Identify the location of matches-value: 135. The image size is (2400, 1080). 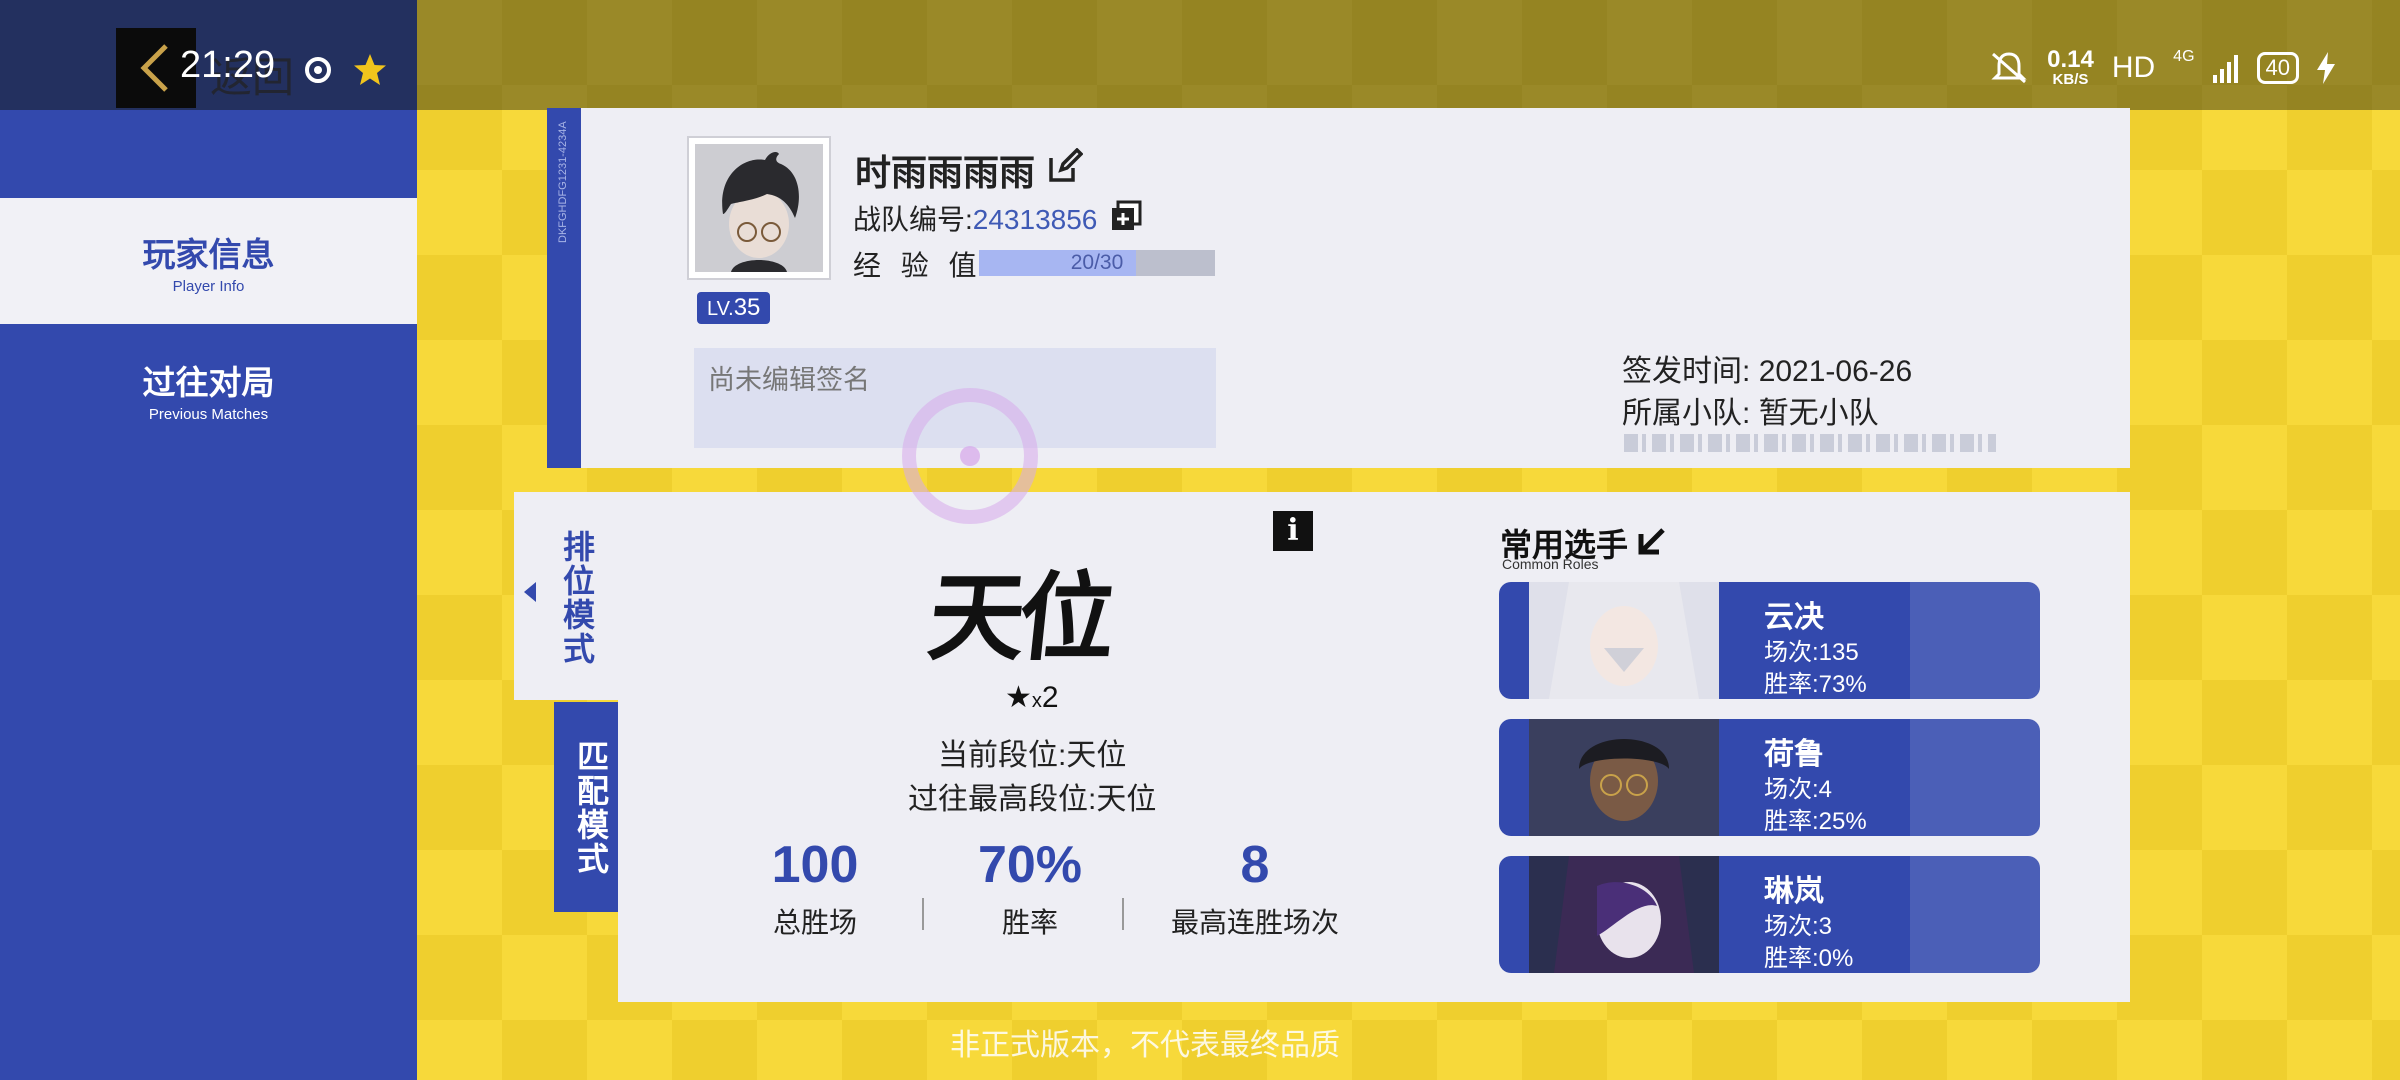
(1838, 652).